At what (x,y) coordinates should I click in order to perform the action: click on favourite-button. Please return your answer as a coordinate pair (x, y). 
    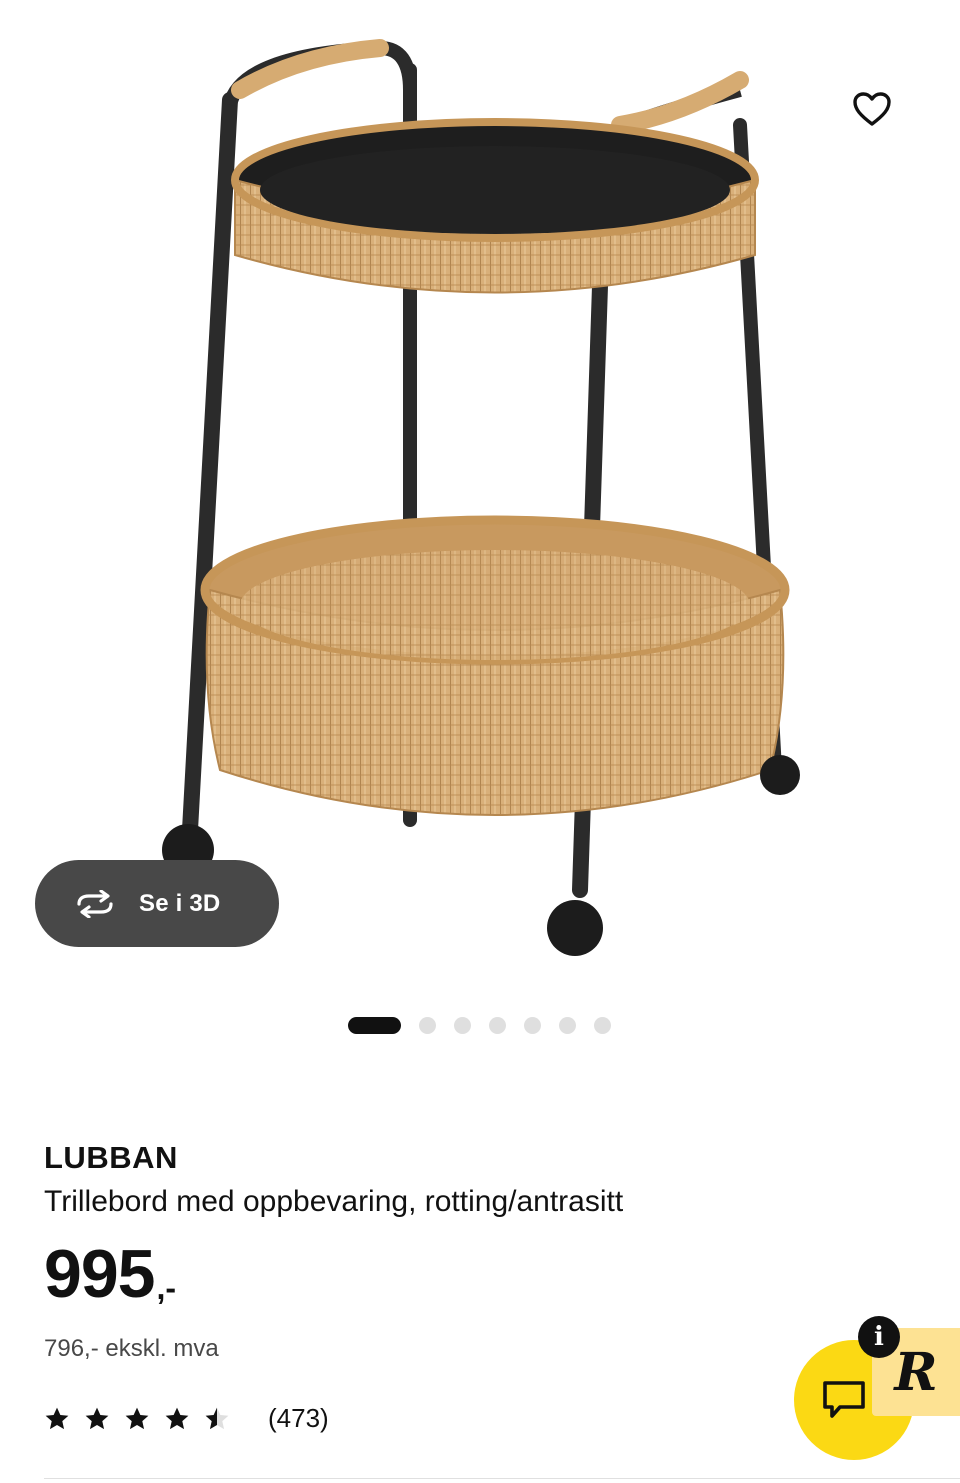
    Looking at the image, I should click on (872, 109).